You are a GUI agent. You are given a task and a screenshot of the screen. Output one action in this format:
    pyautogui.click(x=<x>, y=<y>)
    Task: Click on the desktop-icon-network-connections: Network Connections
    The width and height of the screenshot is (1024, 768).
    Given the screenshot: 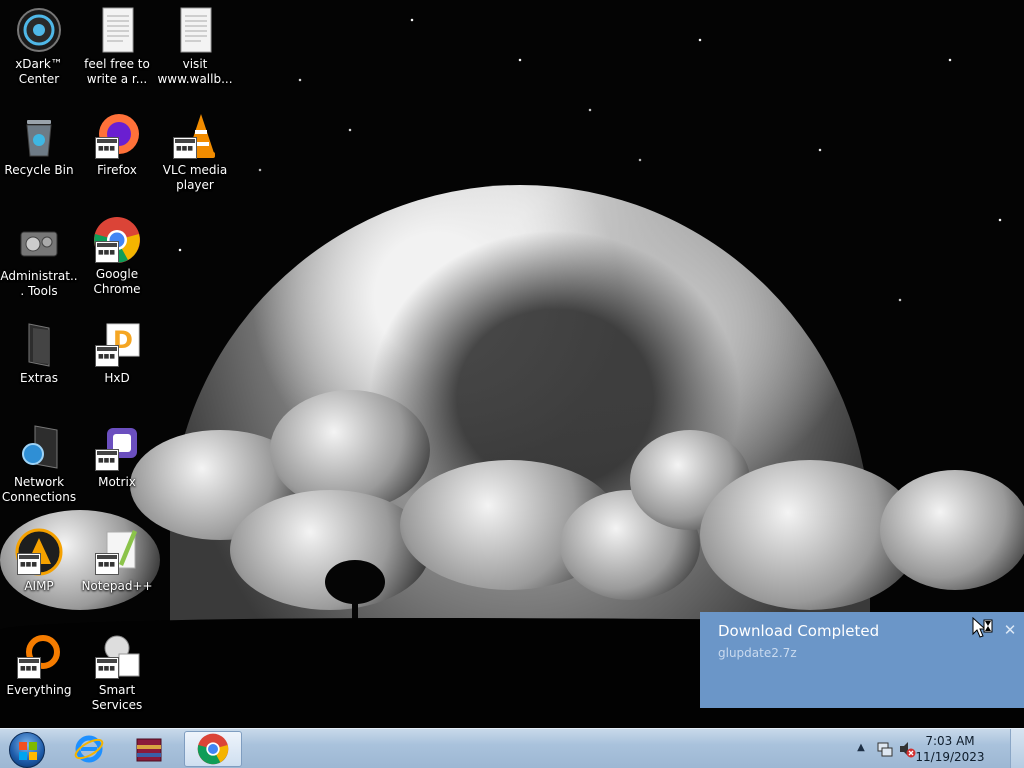 What is the action you would take?
    pyautogui.click(x=39, y=464)
    